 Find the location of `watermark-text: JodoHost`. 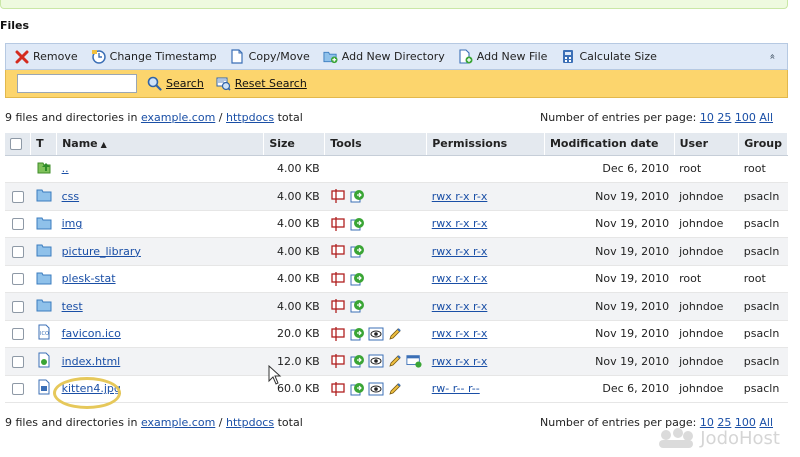

watermark-text: JodoHost is located at coordinates (740, 438).